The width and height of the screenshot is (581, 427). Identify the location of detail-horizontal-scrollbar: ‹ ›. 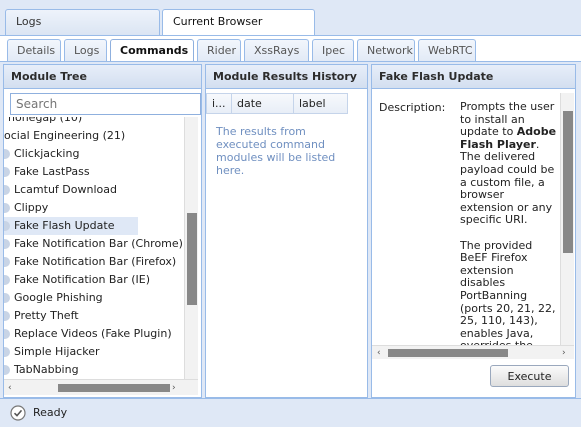
(473, 352).